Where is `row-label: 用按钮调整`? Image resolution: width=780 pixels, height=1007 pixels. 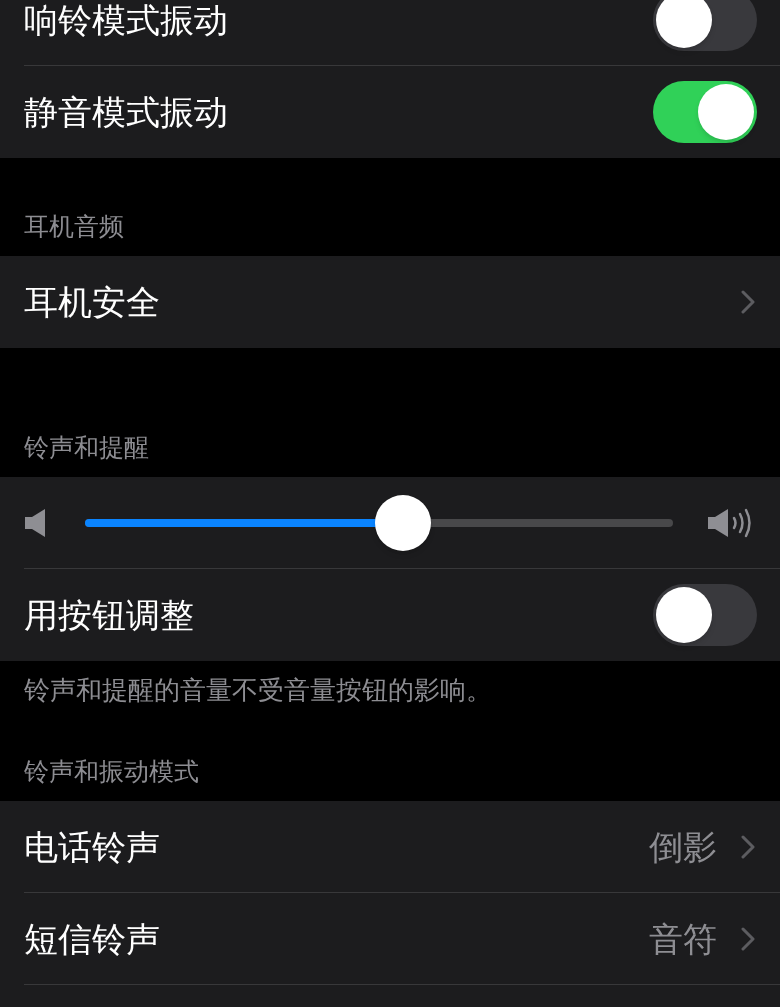
row-label: 用按钮调整 is located at coordinates (109, 615).